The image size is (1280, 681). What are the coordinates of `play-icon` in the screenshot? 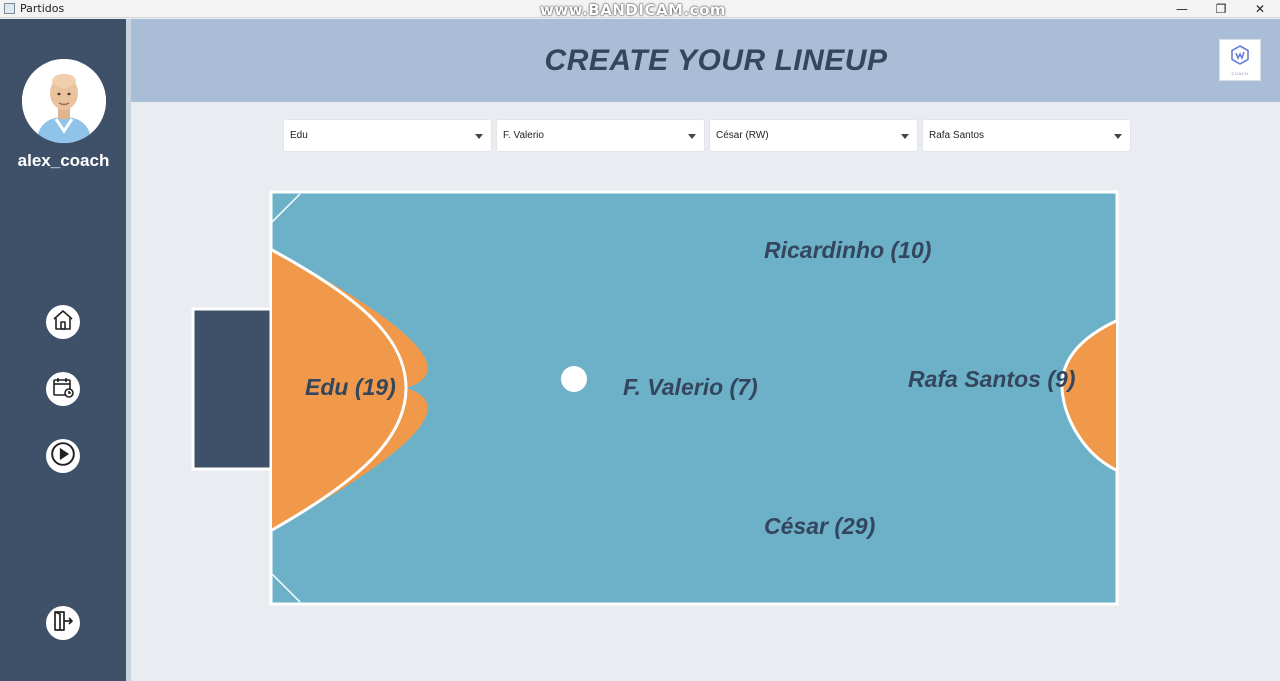 It's located at (63, 456).